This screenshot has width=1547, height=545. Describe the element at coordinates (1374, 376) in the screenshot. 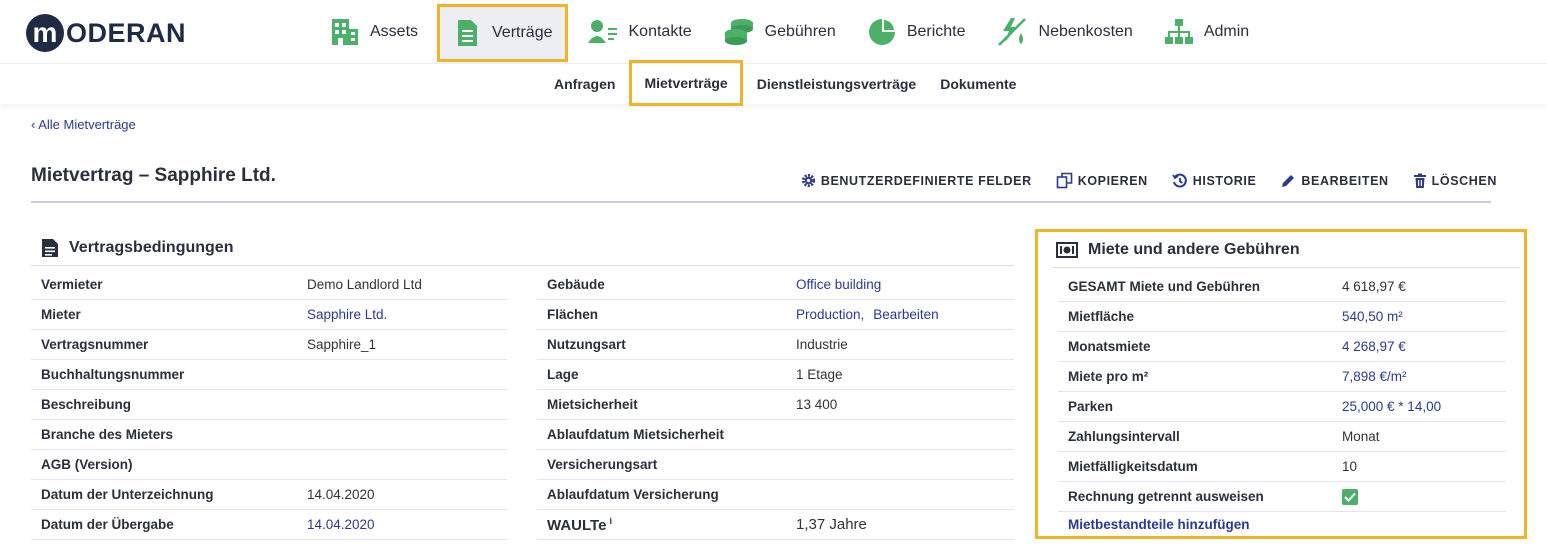

I see `rent-per-sqm-link: 7,898 €/m²` at that location.